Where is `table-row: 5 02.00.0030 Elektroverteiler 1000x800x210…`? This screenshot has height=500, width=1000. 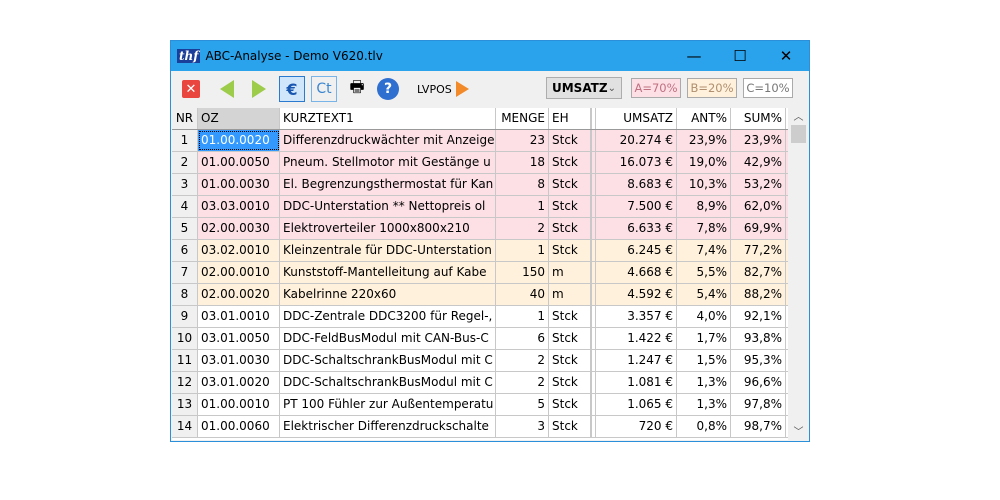
table-row: 5 02.00.0030 Elektroverteiler 1000x800x210… is located at coordinates (480, 229).